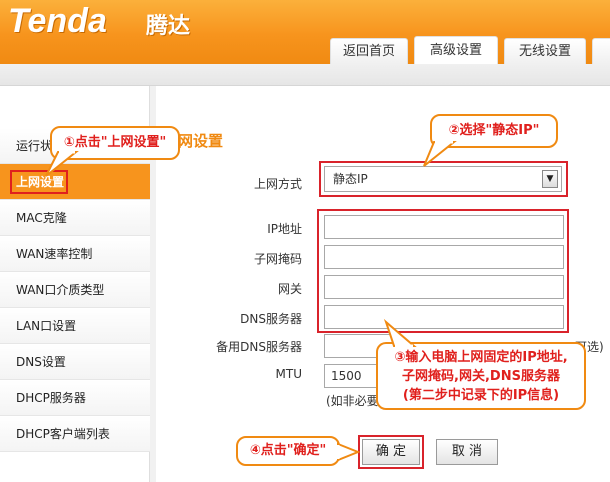 This screenshot has height=482, width=610. Describe the element at coordinates (601, 51) in the screenshot. I see `tab-more` at that location.